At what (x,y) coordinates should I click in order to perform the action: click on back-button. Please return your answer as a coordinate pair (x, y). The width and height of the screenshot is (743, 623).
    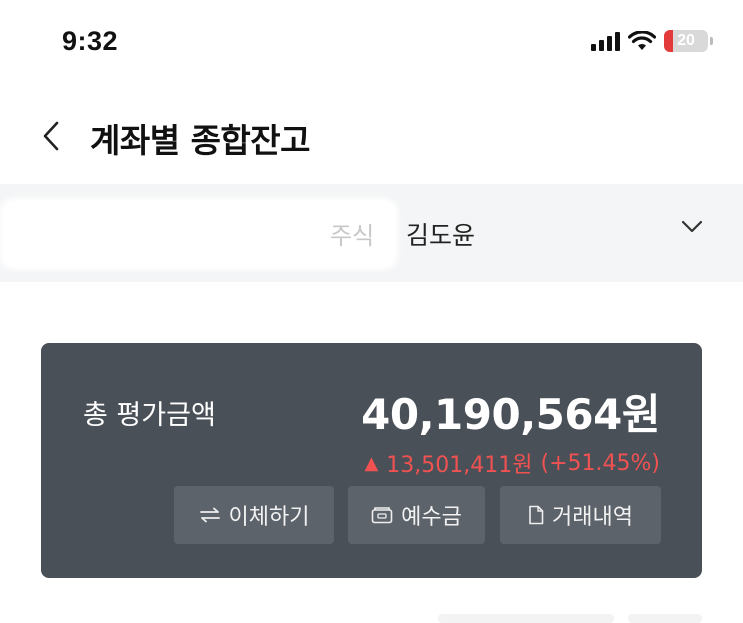
    Looking at the image, I should click on (51, 136).